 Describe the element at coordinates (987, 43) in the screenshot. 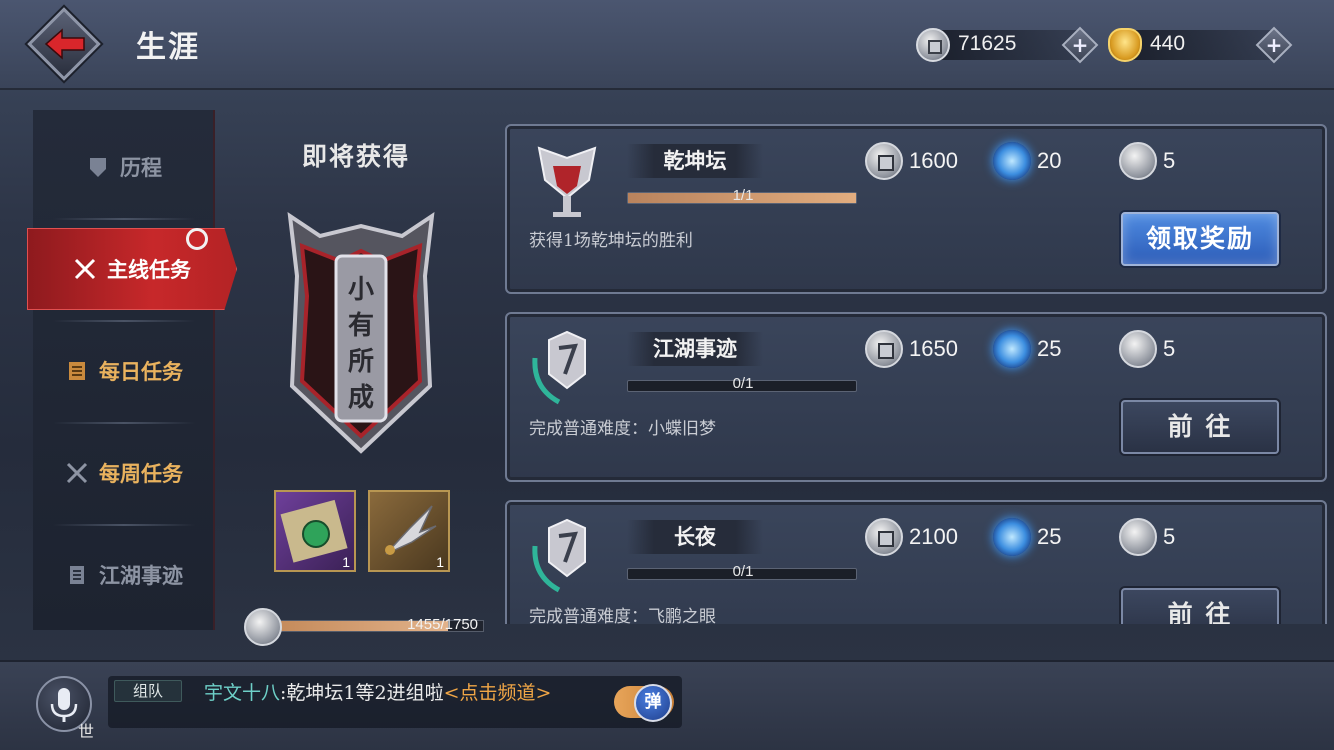

I see `silver-amount: 71625` at that location.